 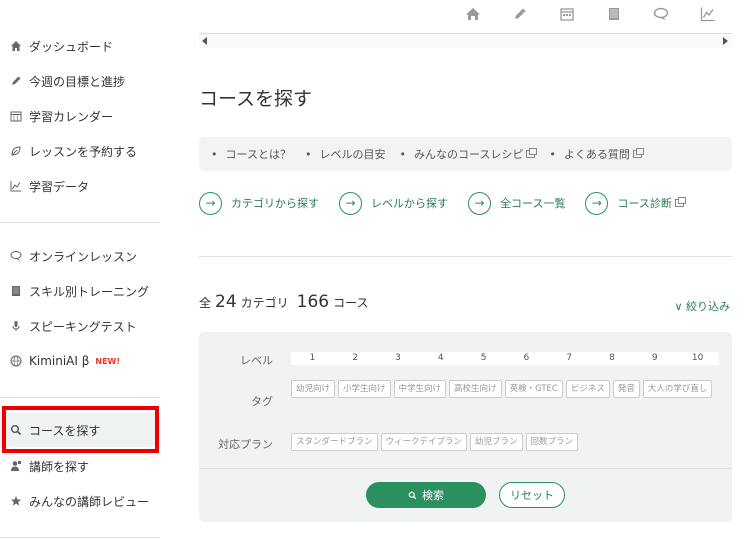 I want to click on plan-option: スタンダードプラン, so click(x=334, y=442).